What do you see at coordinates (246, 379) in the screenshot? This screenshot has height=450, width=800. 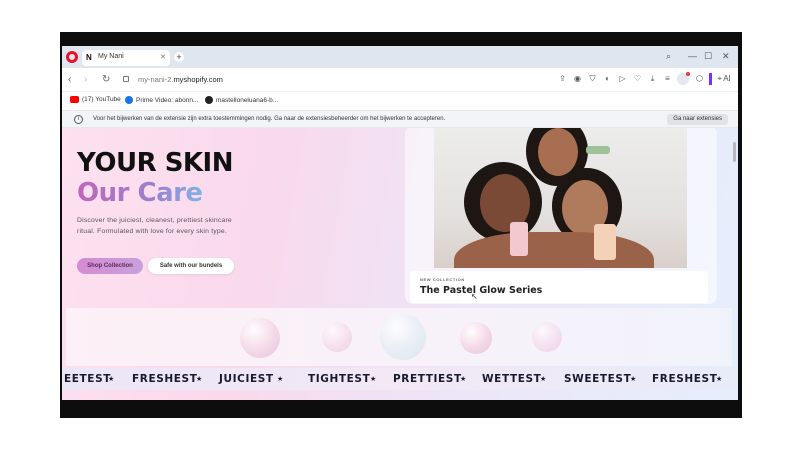 I see `ticker-item: JUICIEST` at bounding box center [246, 379].